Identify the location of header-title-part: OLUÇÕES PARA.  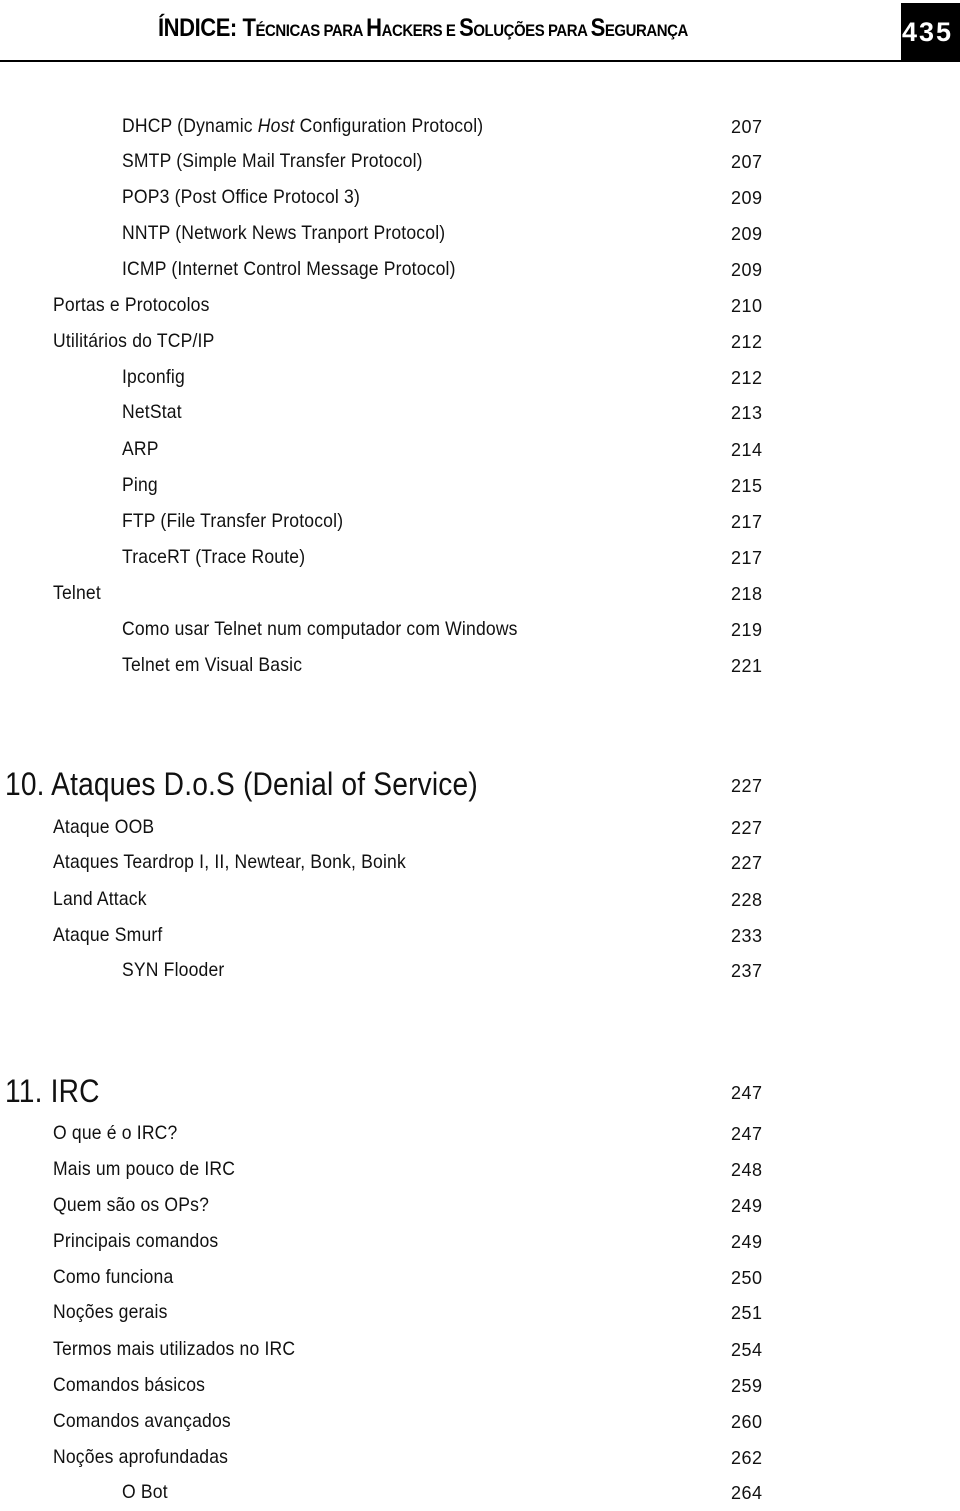
(532, 30).